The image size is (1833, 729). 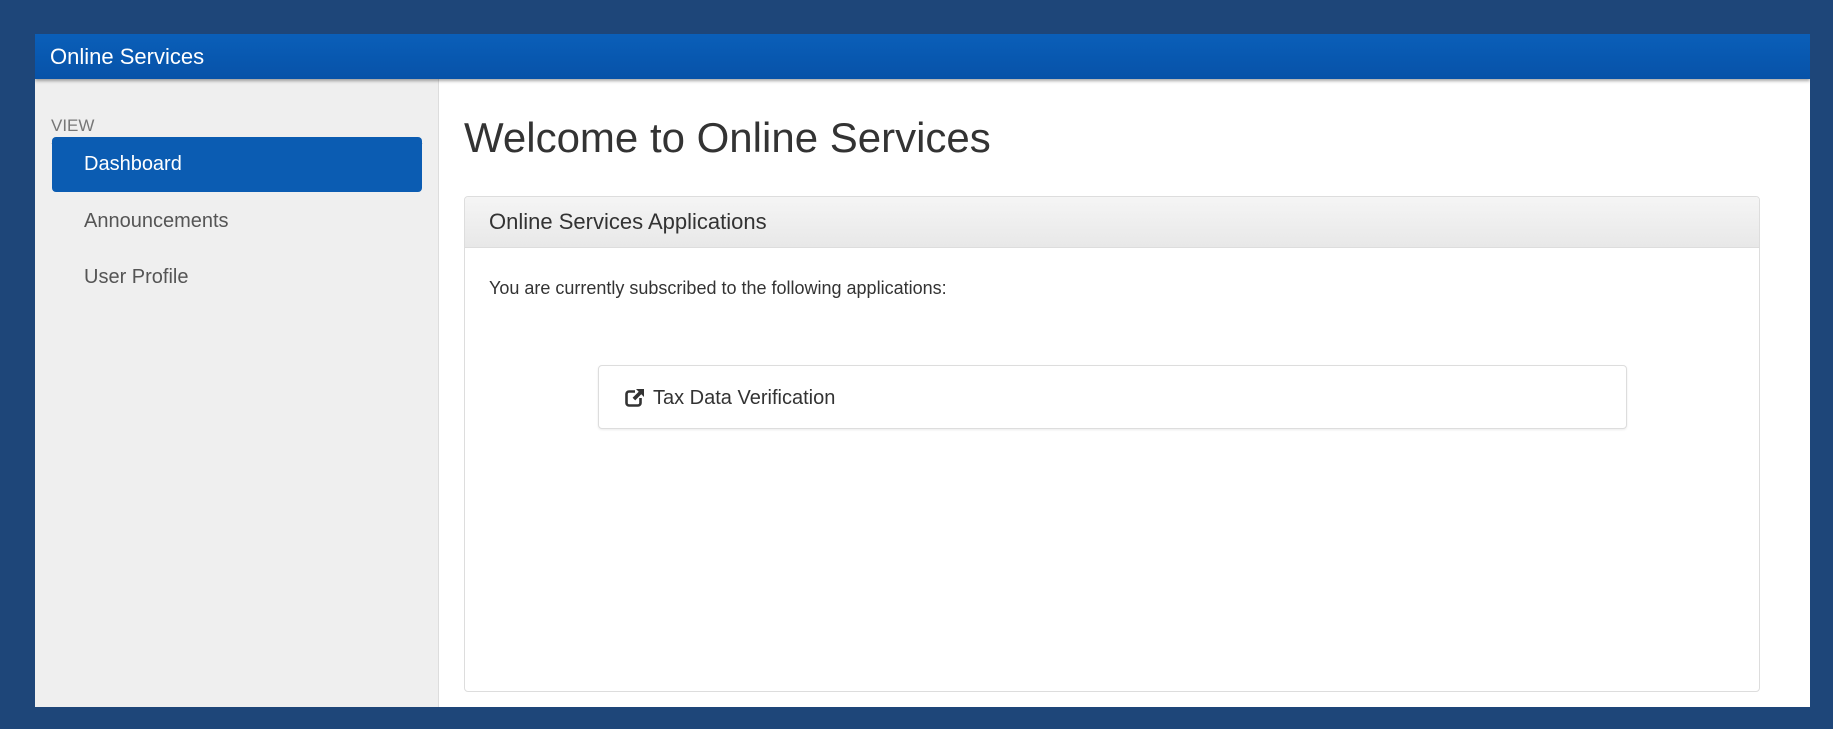 I want to click on top-navbar: Online Services, so click(x=922, y=56).